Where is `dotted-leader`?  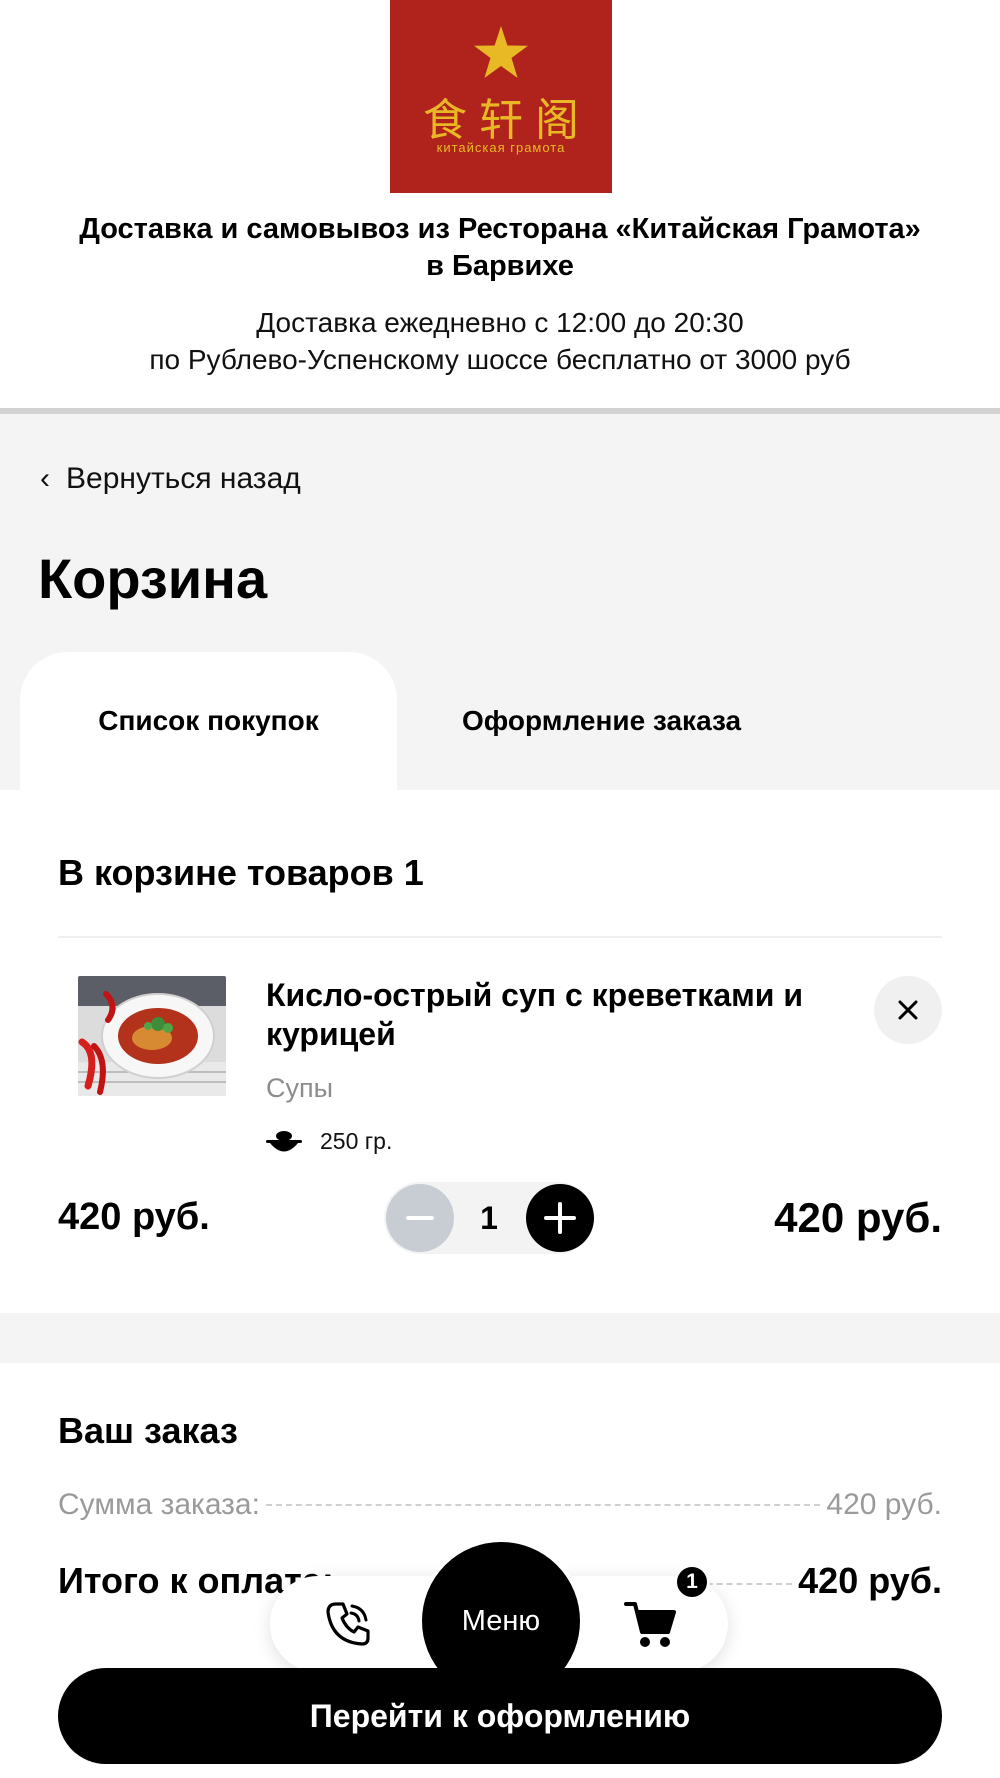
dotted-leader is located at coordinates (543, 1505).